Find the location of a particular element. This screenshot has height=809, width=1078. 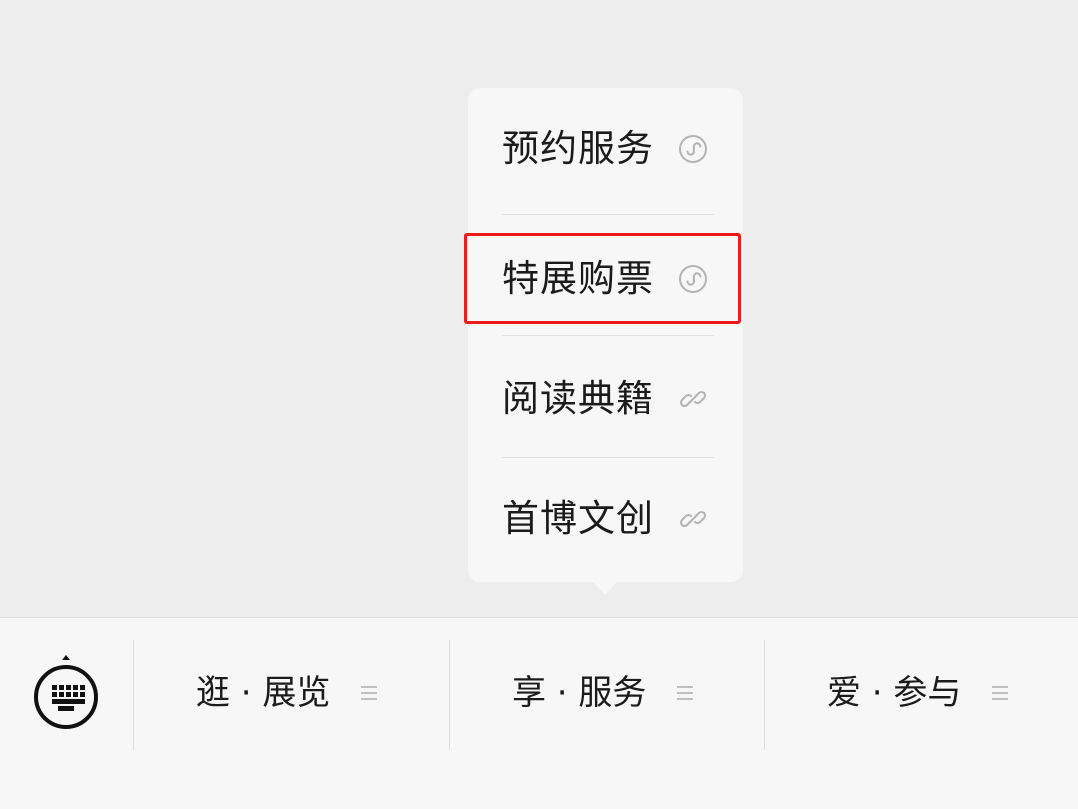

keyboard-icon is located at coordinates (66, 694).